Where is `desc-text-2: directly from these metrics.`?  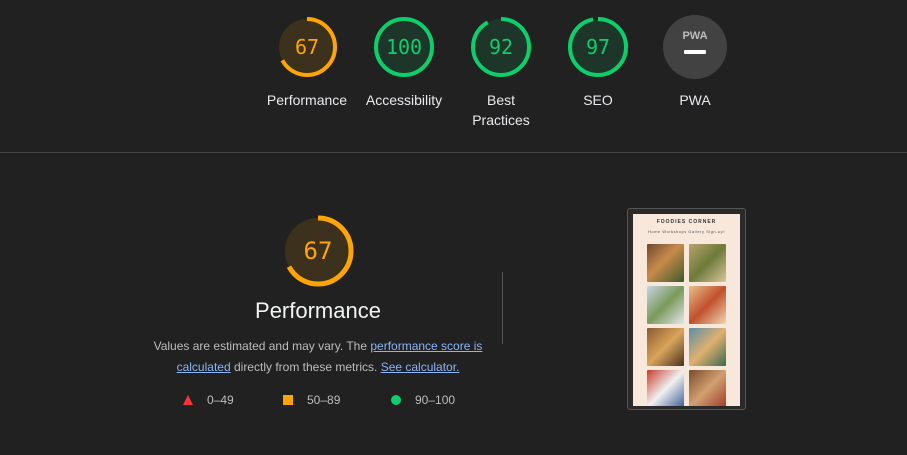
desc-text-2: directly from these metrics. is located at coordinates (305, 367).